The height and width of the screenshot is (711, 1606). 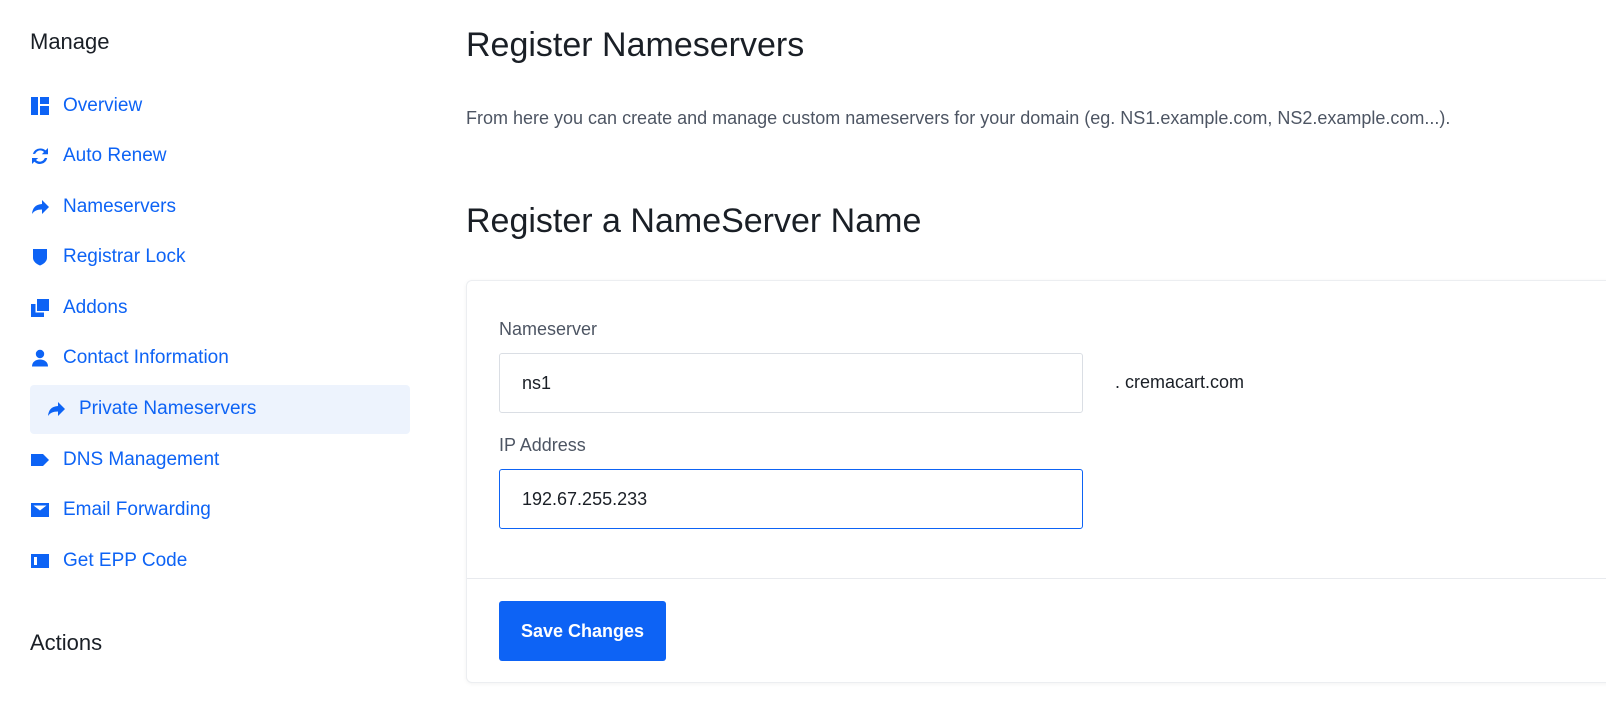 I want to click on ip-address-input, so click(x=791, y=499).